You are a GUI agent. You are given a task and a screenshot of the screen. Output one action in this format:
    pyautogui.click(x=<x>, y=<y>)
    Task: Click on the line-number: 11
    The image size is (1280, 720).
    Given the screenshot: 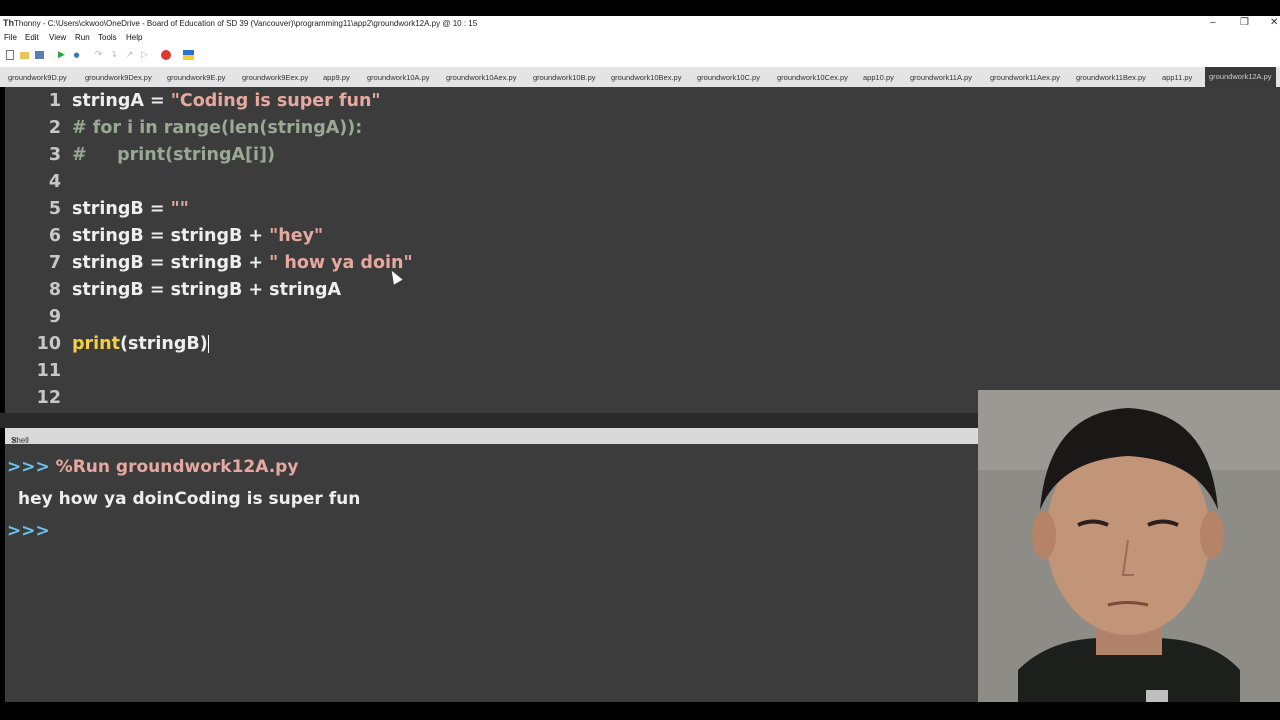 What is the action you would take?
    pyautogui.click(x=48, y=371)
    